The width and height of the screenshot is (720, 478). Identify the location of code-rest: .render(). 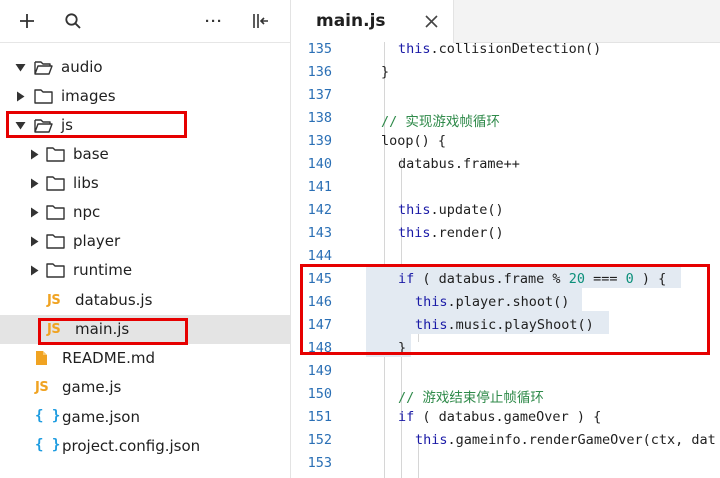
(467, 233).